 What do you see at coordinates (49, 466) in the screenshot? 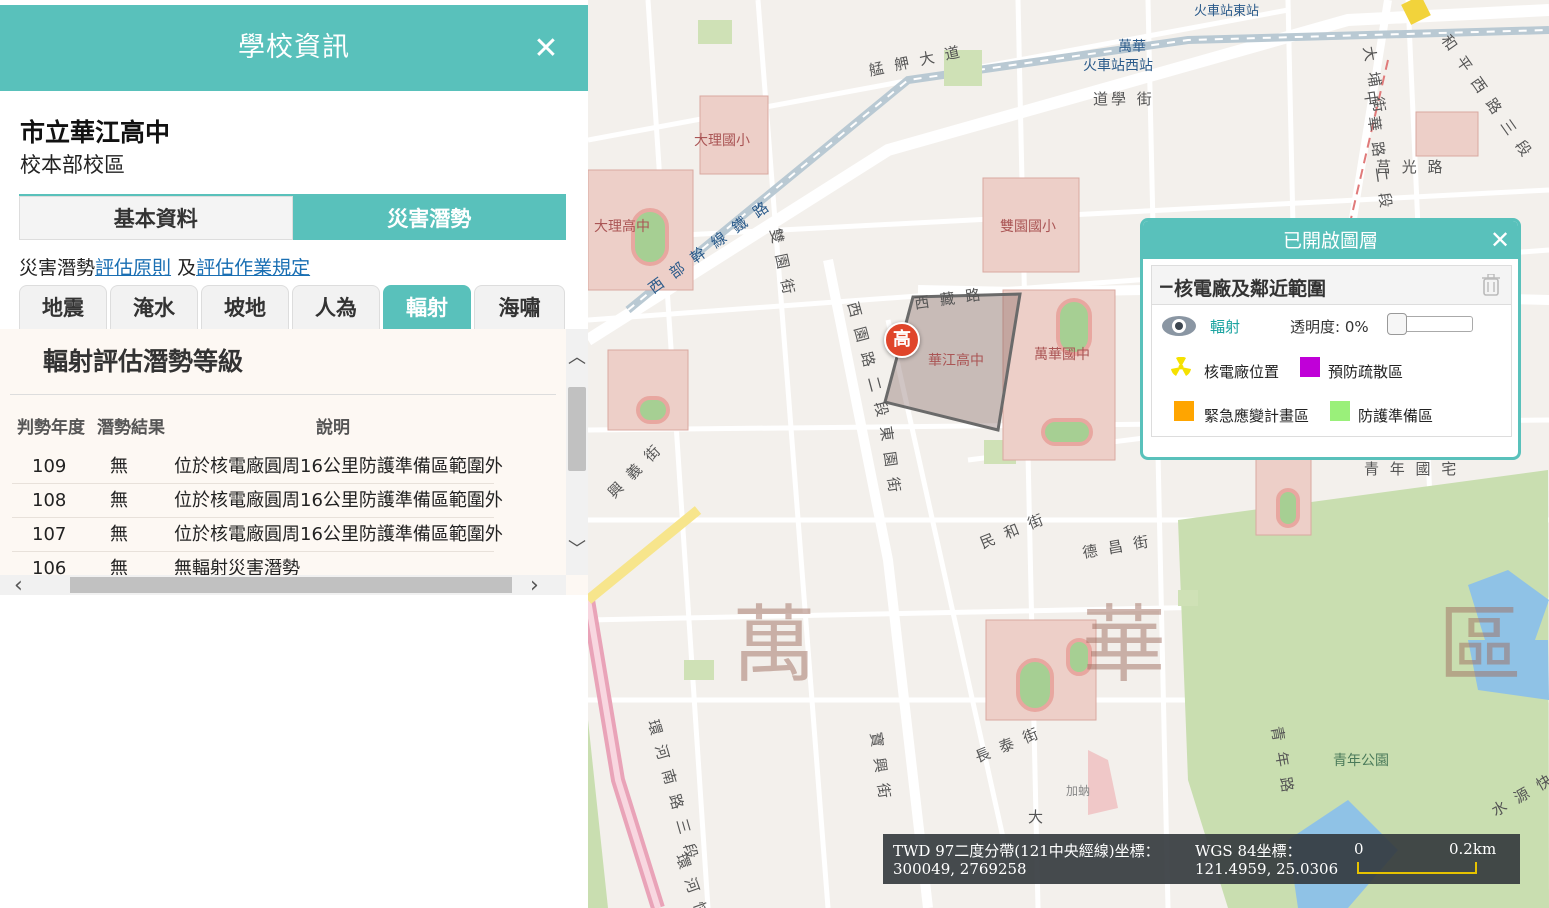
I see `row-year: 109` at bounding box center [49, 466].